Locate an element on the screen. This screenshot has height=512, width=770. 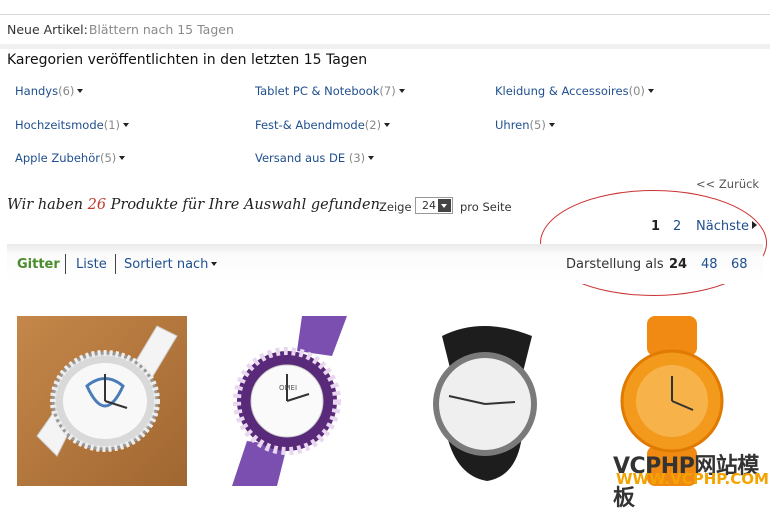
per-page-select: 24 is located at coordinates (434, 205).